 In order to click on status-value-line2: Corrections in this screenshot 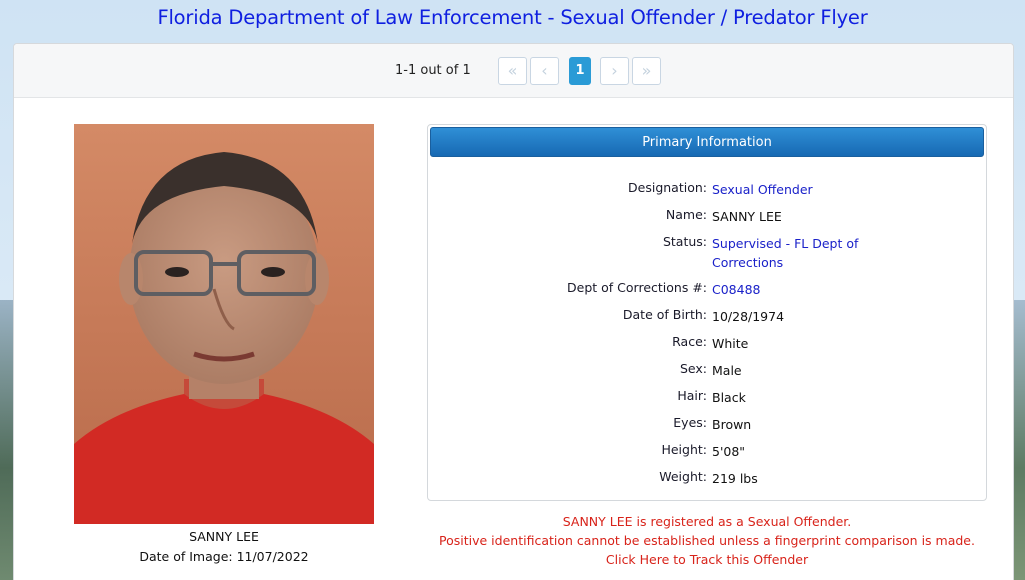, I will do `click(747, 262)`.